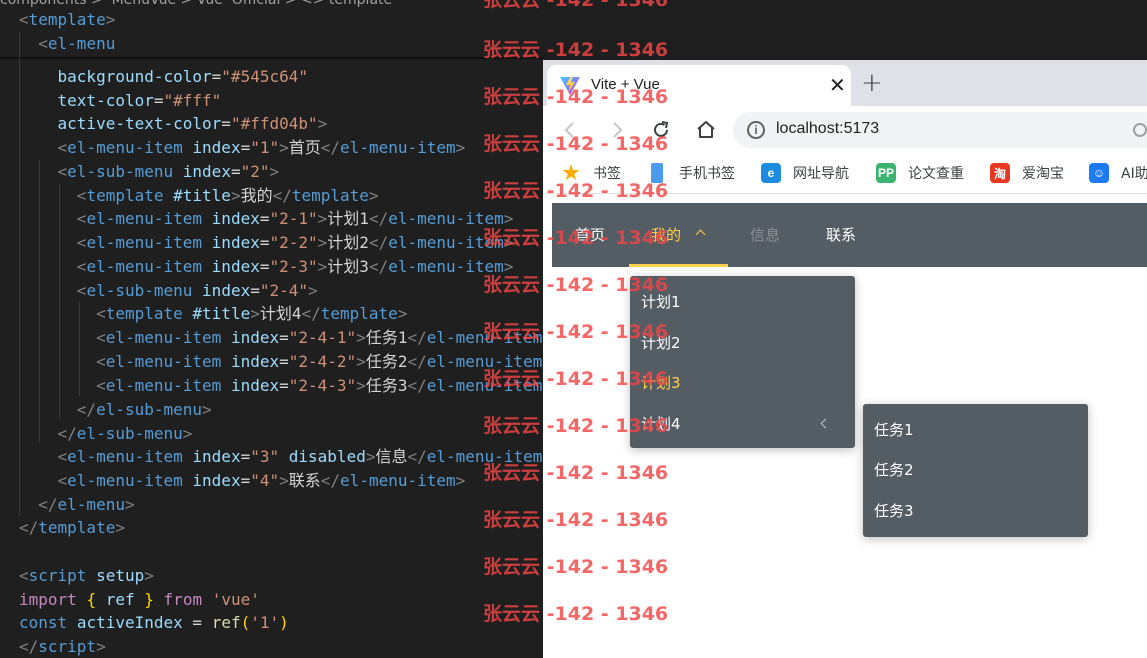 This screenshot has width=1147, height=658. I want to click on submenu-item-plan4-label: 计划4, so click(661, 424).